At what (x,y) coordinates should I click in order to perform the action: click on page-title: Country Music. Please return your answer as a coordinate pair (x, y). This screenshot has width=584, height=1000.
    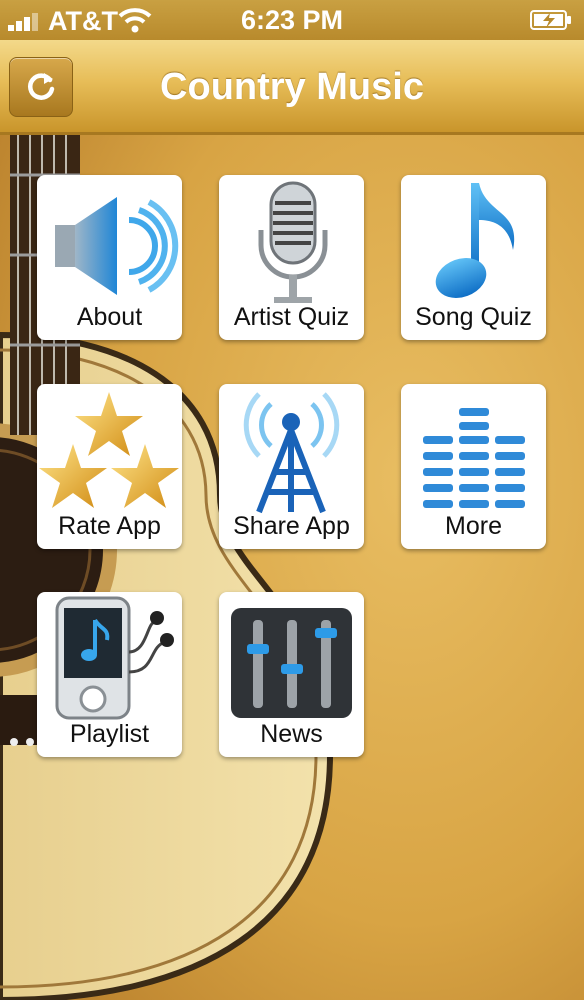
    Looking at the image, I should click on (292, 87).